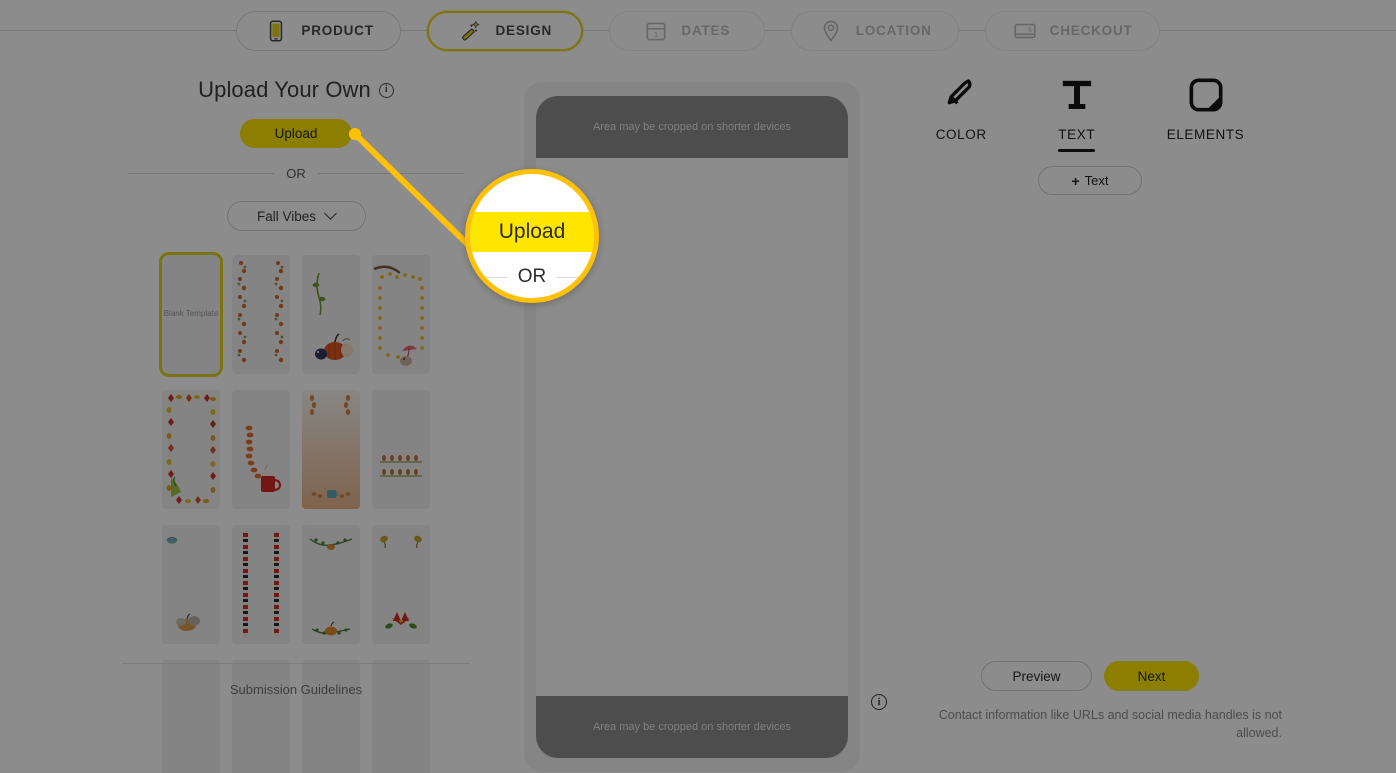  I want to click on branch-umbrella-frame-icon, so click(398, 315).